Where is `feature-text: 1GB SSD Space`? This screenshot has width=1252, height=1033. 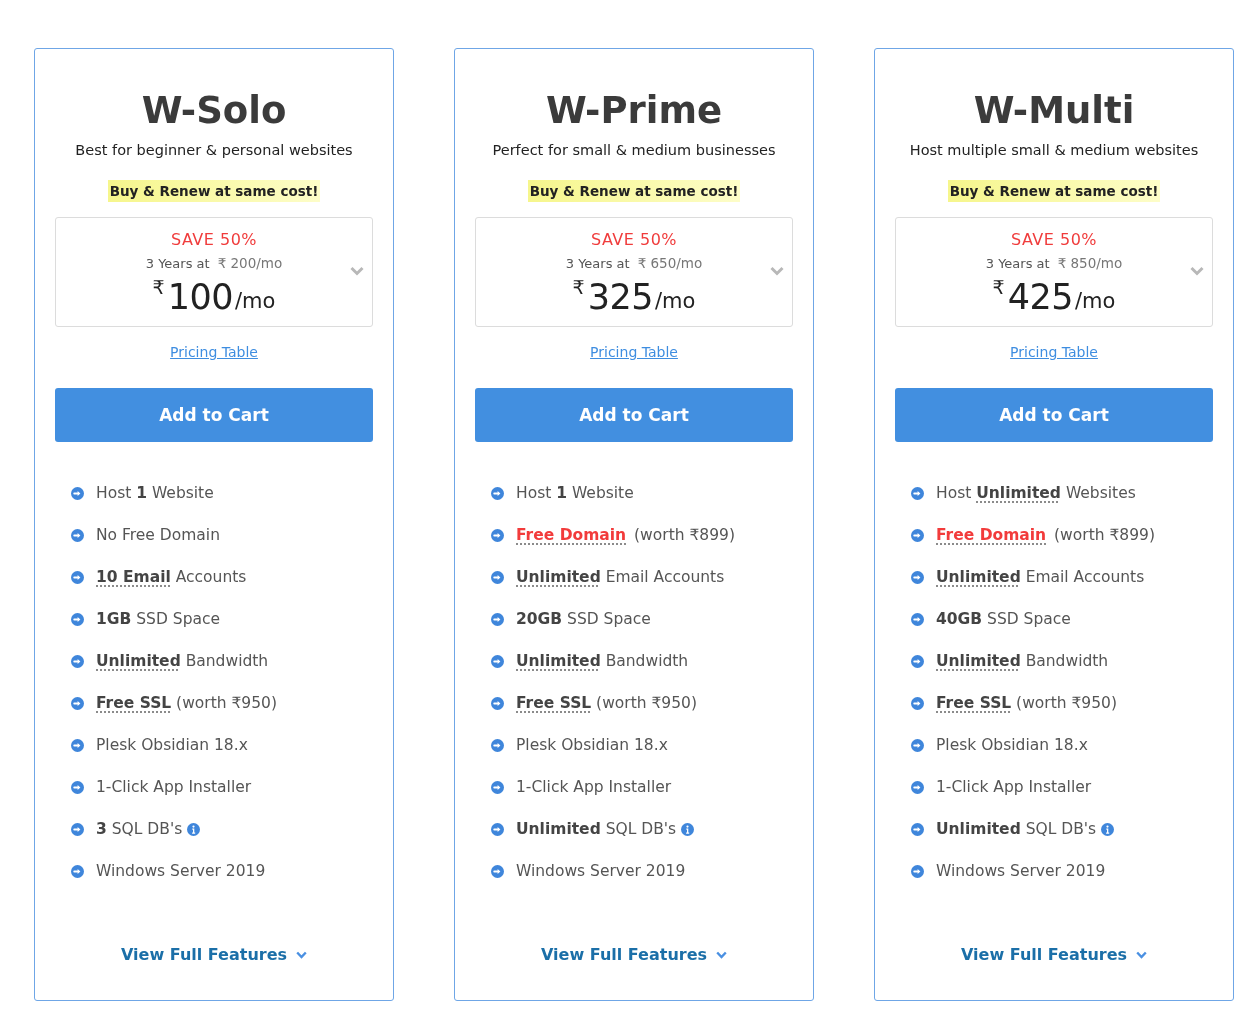
feature-text: 1GB SSD Space is located at coordinates (158, 619).